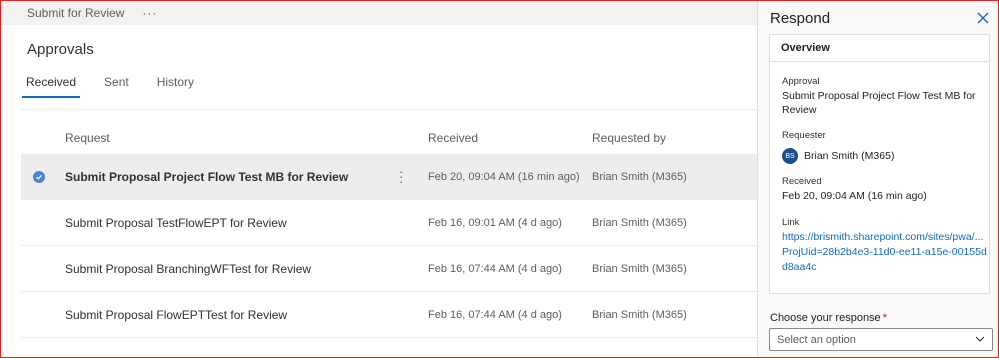 The height and width of the screenshot is (358, 999). What do you see at coordinates (854, 196) in the screenshot?
I see `received-value: Feb 20, 09:04 AM (16 min ago)` at bounding box center [854, 196].